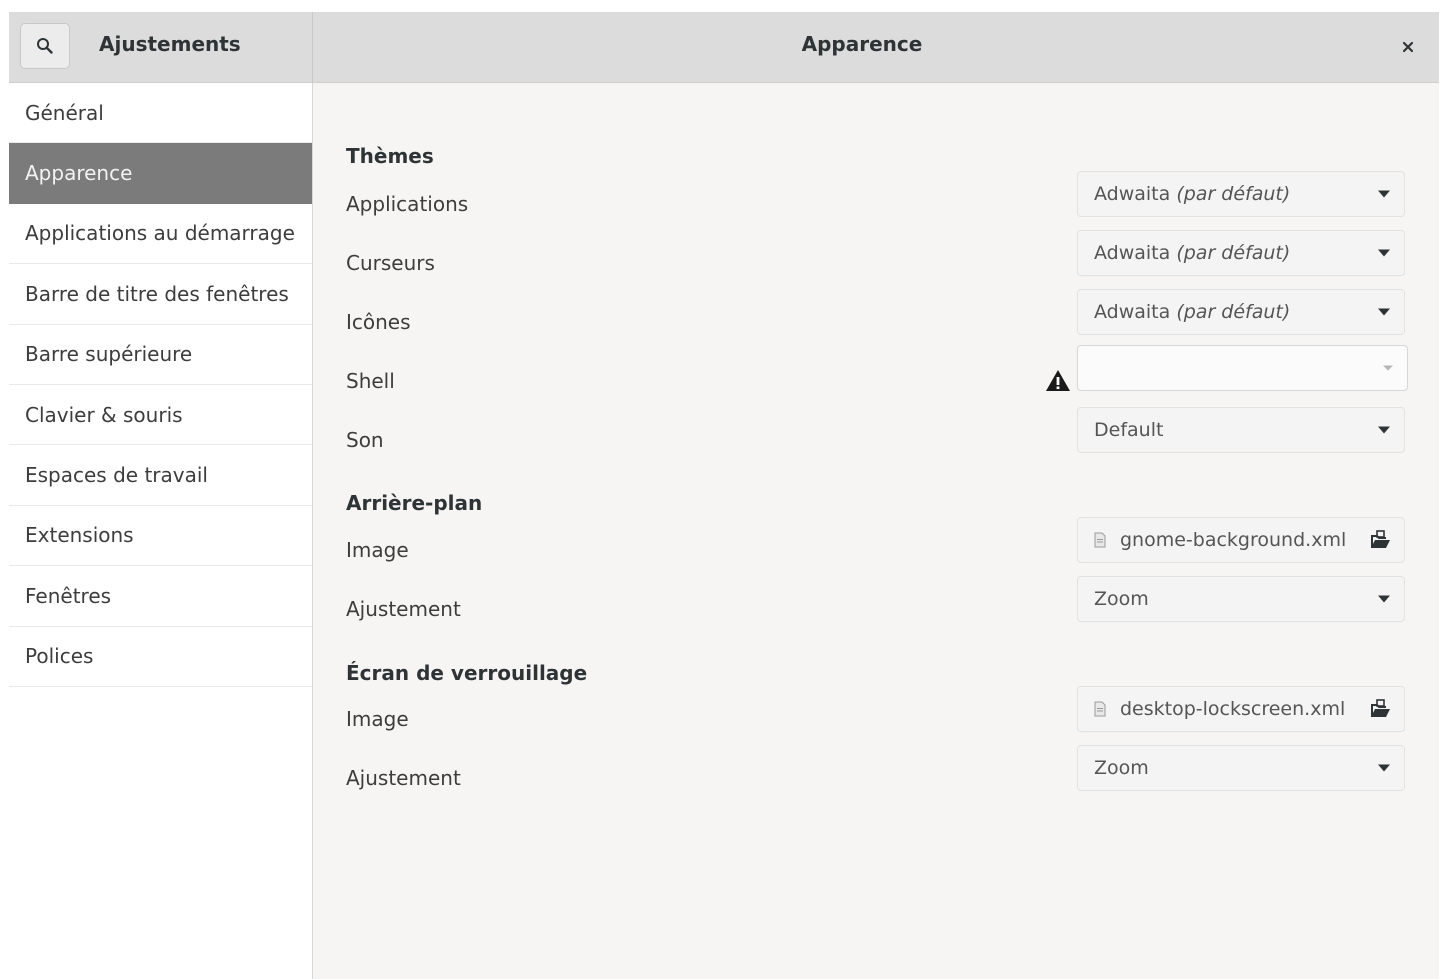 This screenshot has width=1445, height=979. Describe the element at coordinates (160, 536) in the screenshot. I see `sidebar-item-extensions: Extensions` at that location.